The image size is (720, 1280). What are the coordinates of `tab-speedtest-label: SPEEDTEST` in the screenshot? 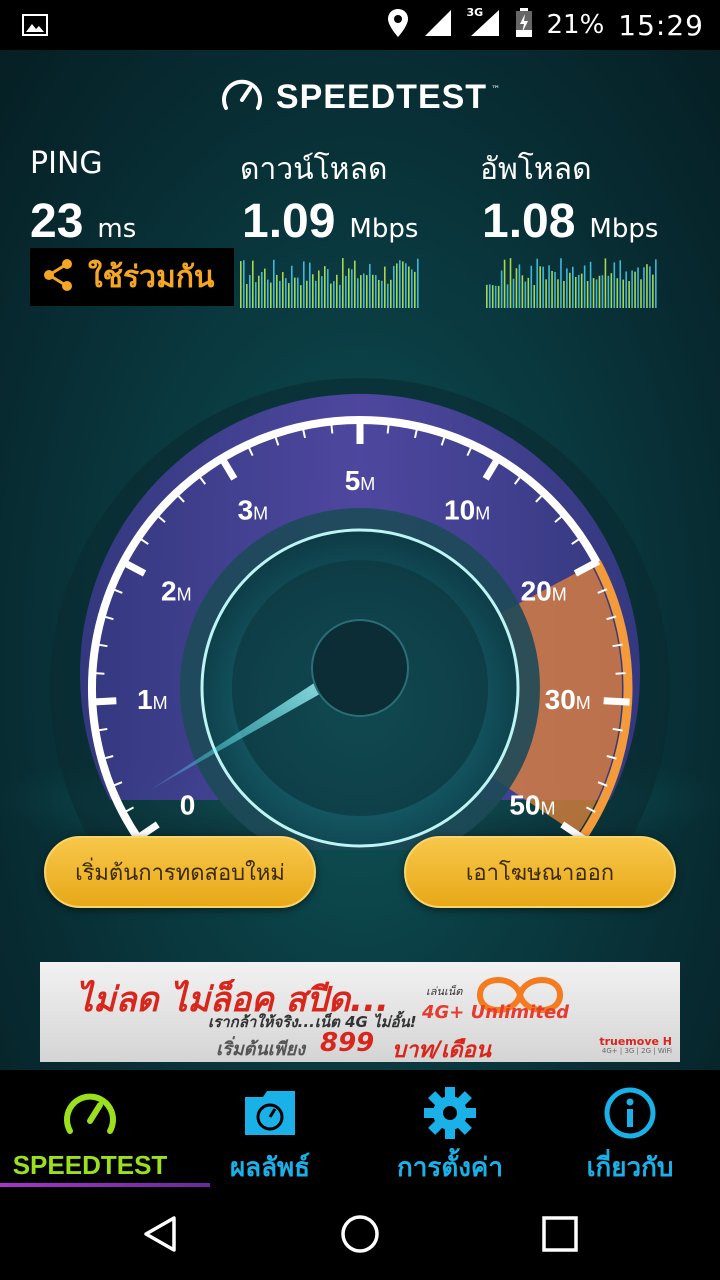 It's located at (90, 1165).